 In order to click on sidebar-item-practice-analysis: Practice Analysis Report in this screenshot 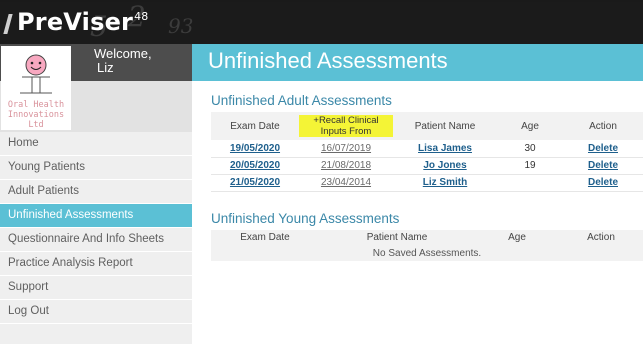, I will do `click(96, 264)`.